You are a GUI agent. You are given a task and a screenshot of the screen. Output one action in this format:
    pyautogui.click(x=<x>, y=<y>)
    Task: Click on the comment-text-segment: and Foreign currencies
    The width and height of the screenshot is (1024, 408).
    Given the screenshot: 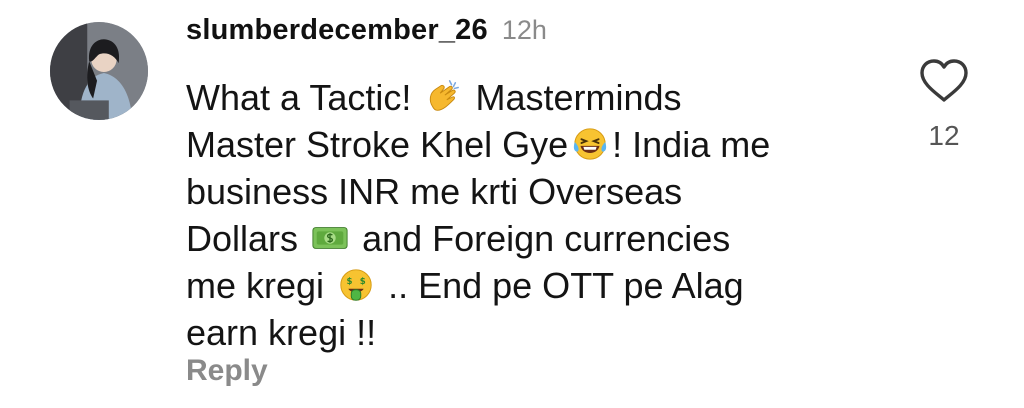 What is the action you would take?
    pyautogui.click(x=546, y=238)
    